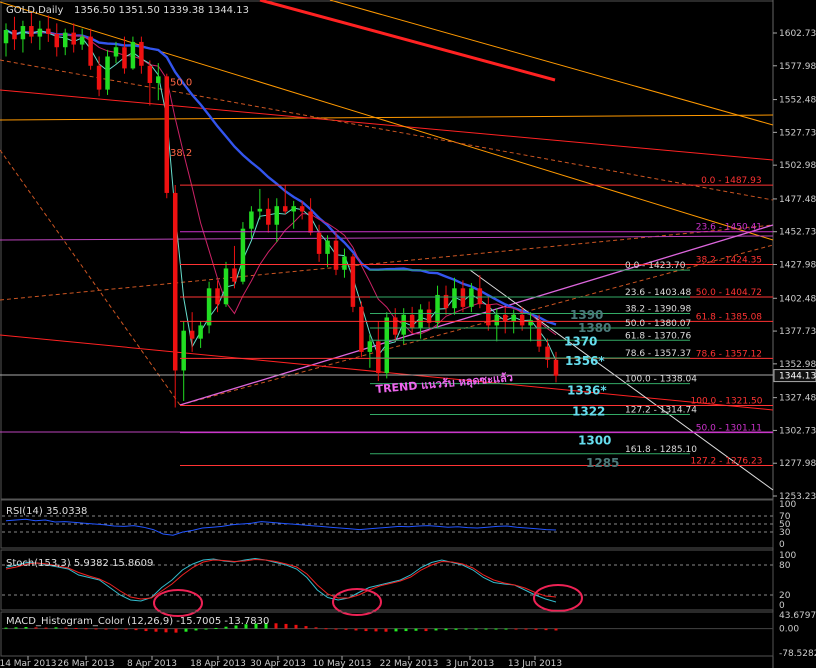  Describe the element at coordinates (797, 166) in the screenshot. I see `price-tick-label: 1502.98` at that location.